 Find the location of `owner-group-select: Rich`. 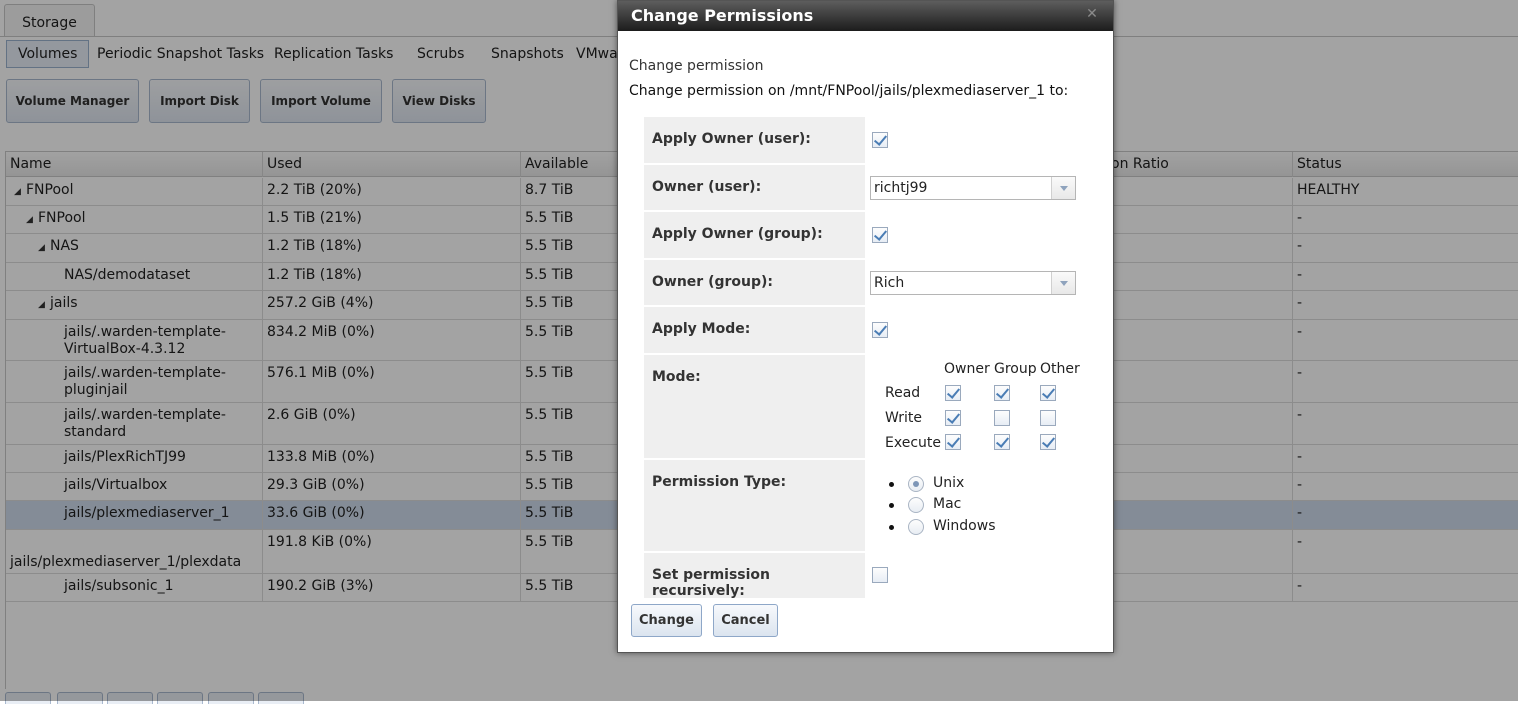

owner-group-select: Rich is located at coordinates (973, 283).